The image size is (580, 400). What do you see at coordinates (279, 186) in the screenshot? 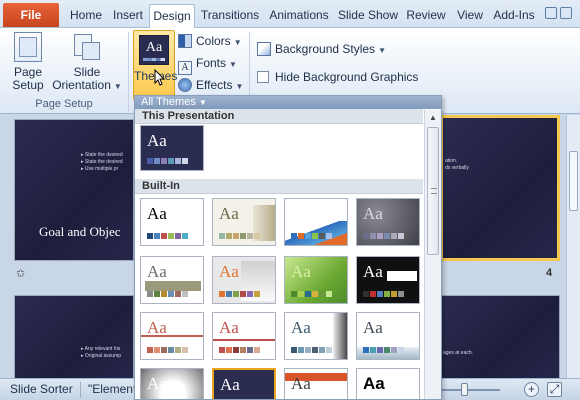
I see `section-built-in: Built-In` at bounding box center [279, 186].